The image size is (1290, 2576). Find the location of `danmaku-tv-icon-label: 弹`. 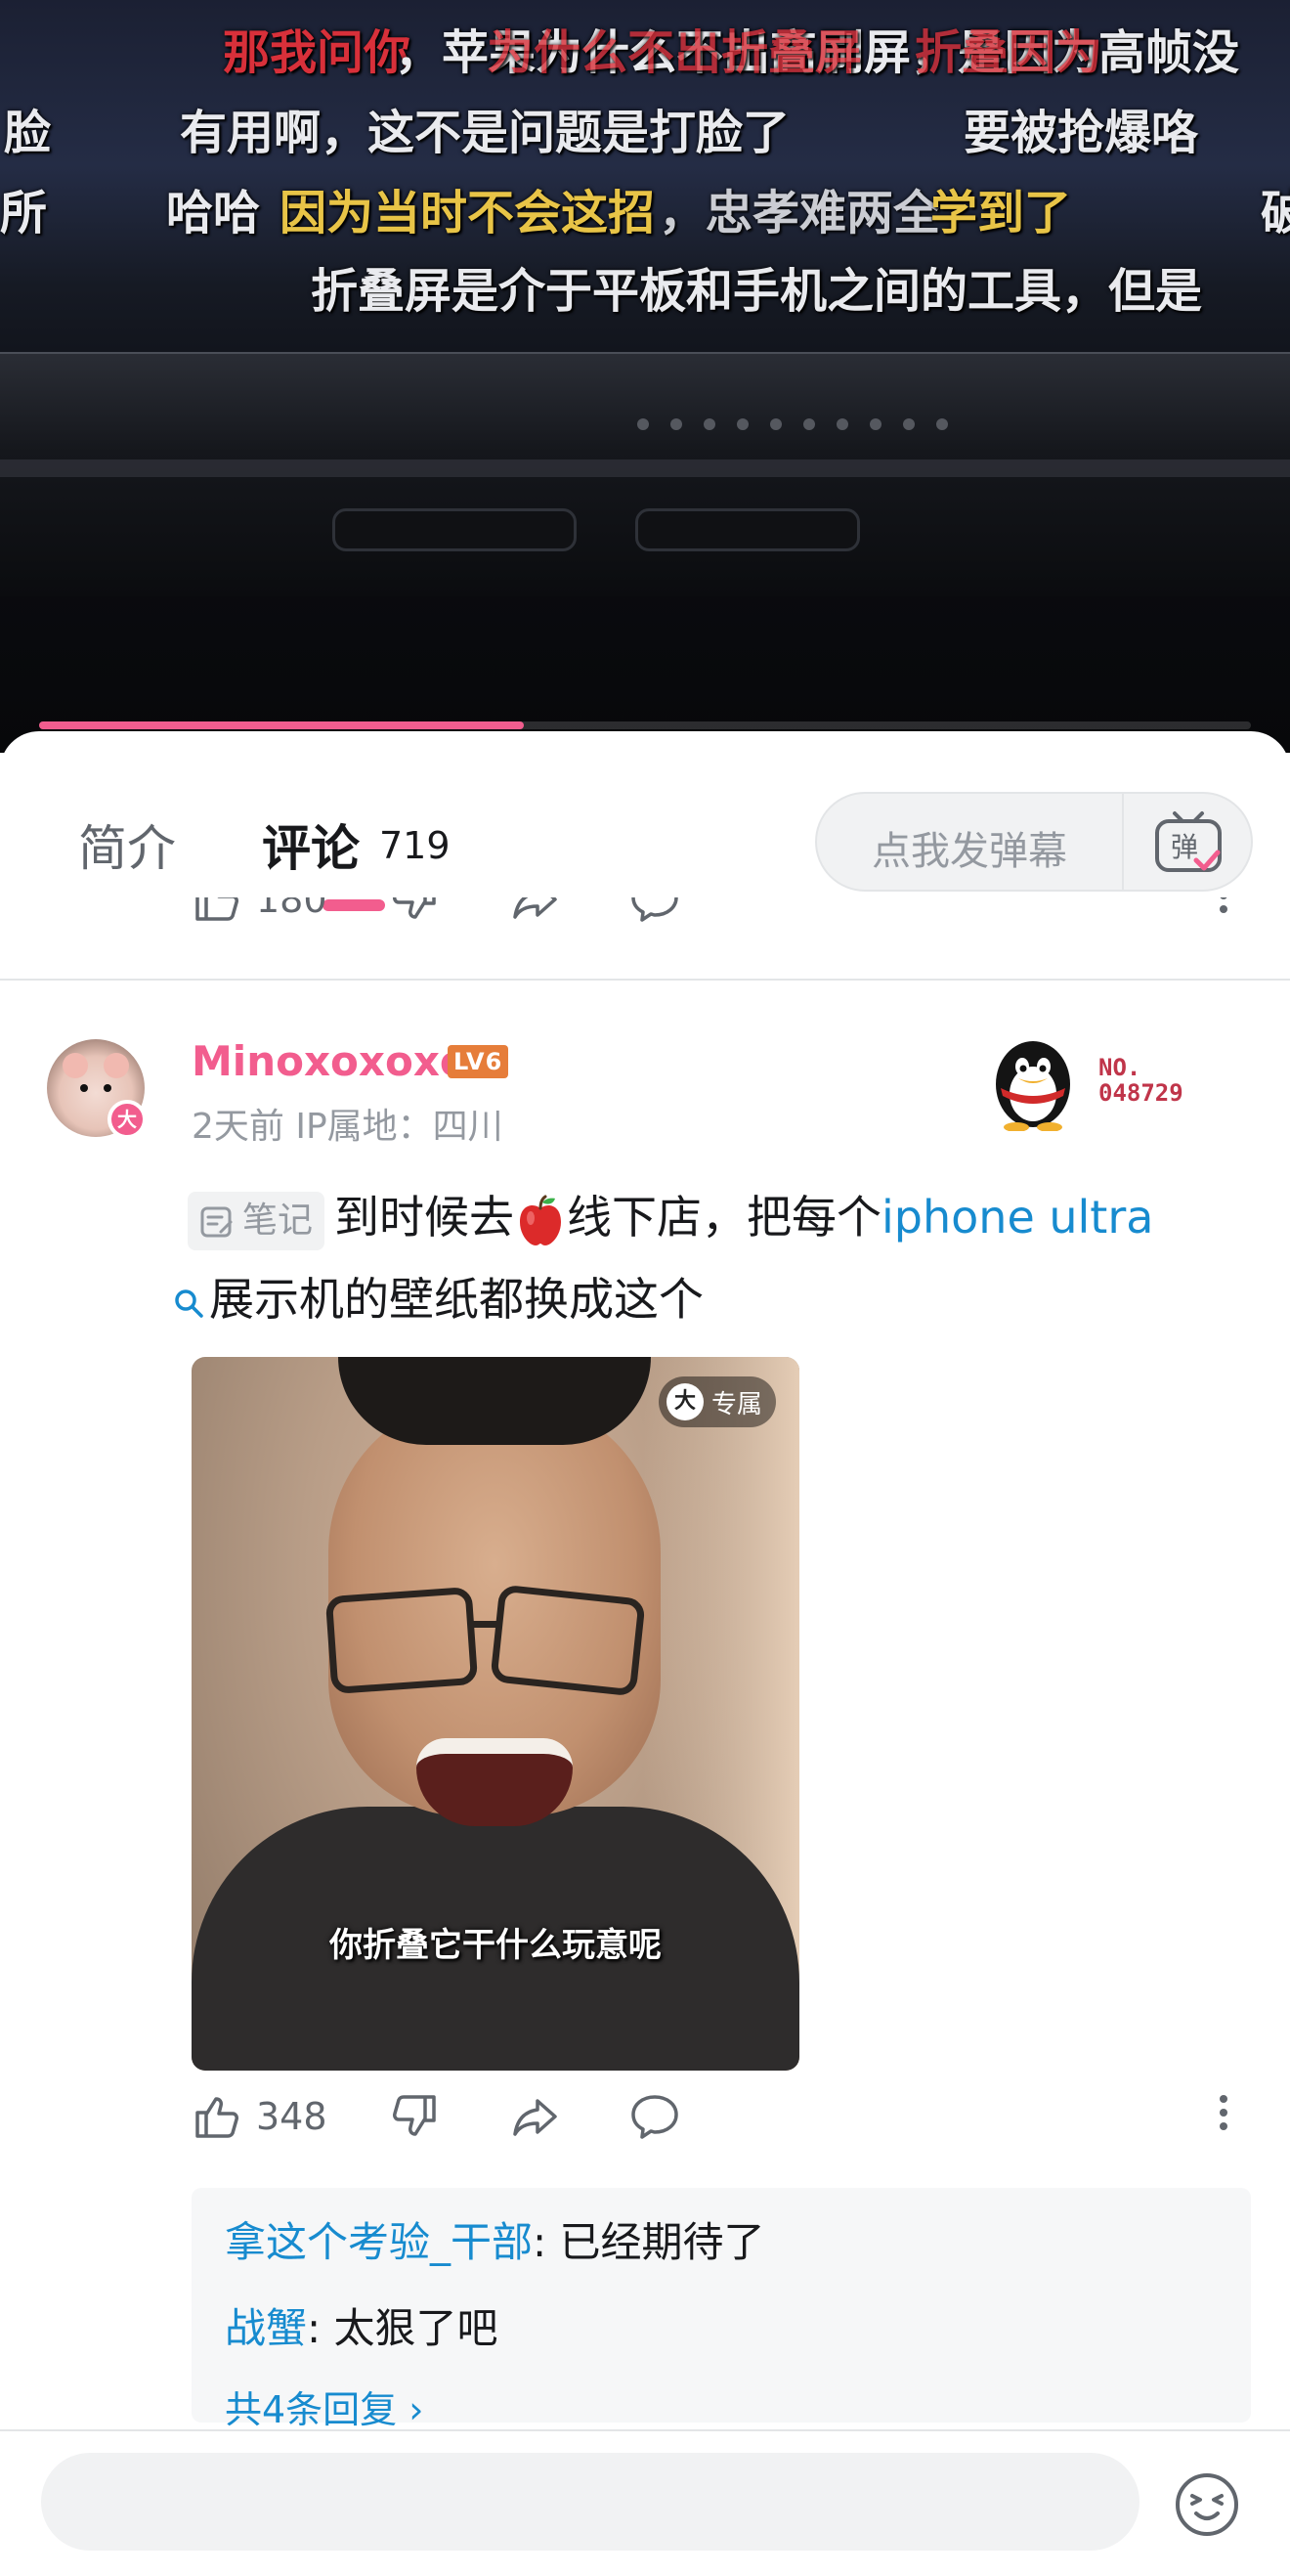

danmaku-tv-icon-label: 弹 is located at coordinates (1184, 847).